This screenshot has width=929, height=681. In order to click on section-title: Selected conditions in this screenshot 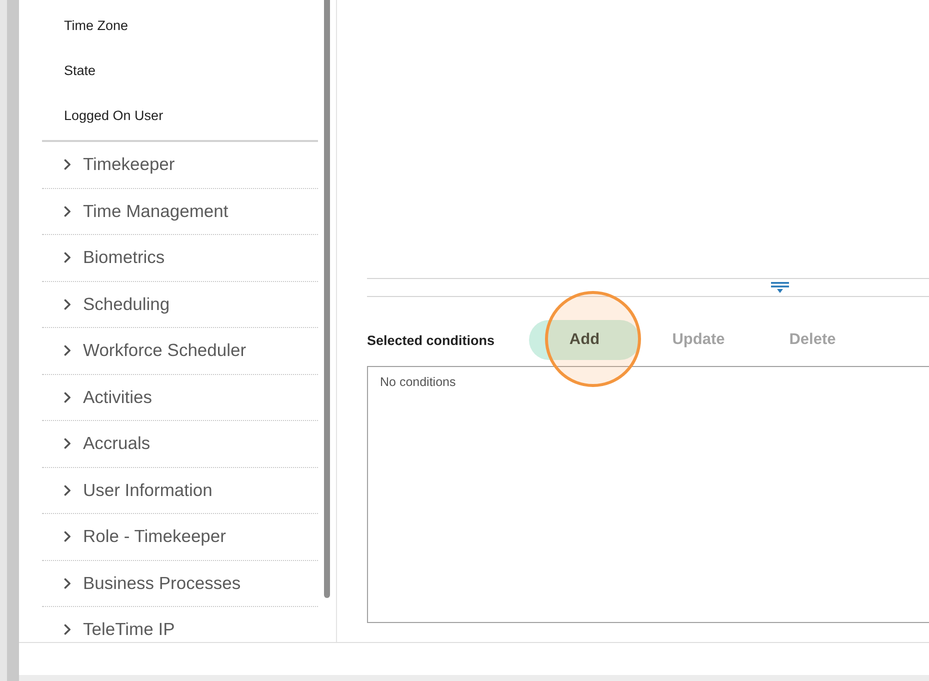, I will do `click(431, 340)`.